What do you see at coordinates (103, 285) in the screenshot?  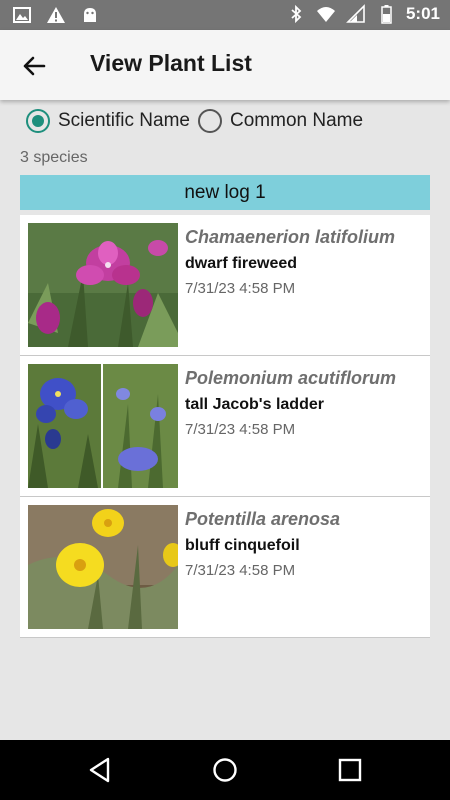 I see `plant-photo-fireweed` at bounding box center [103, 285].